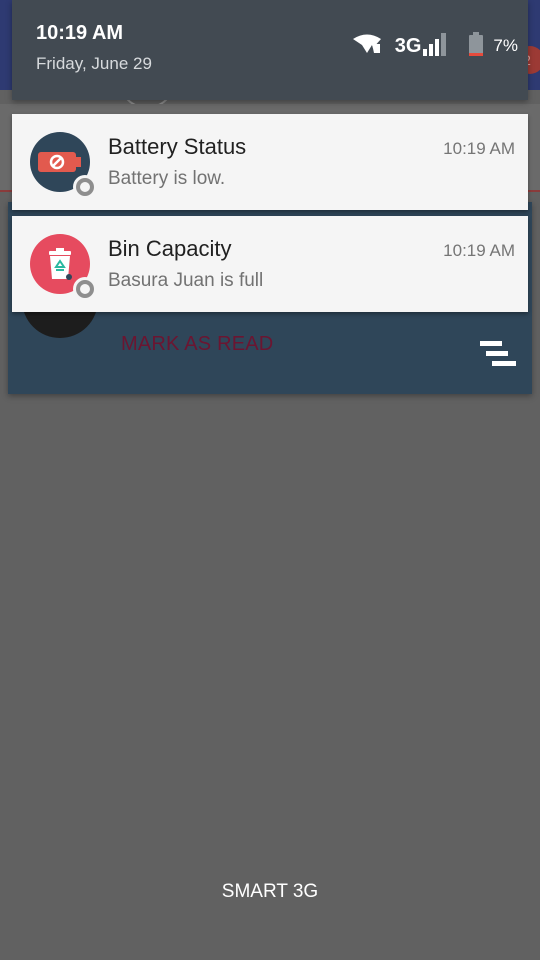  Describe the element at coordinates (270, 162) in the screenshot. I see `notification-battery-status: Battery Status Battery is low. 10:19 AM` at that location.